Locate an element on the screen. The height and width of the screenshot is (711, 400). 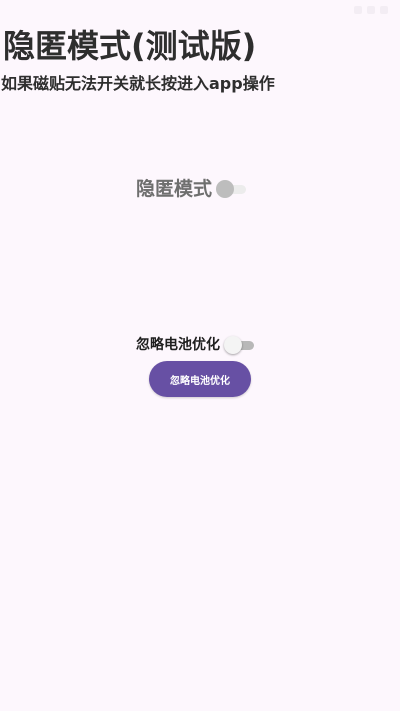
battery-optimization-switch-thumb is located at coordinates (233, 345).